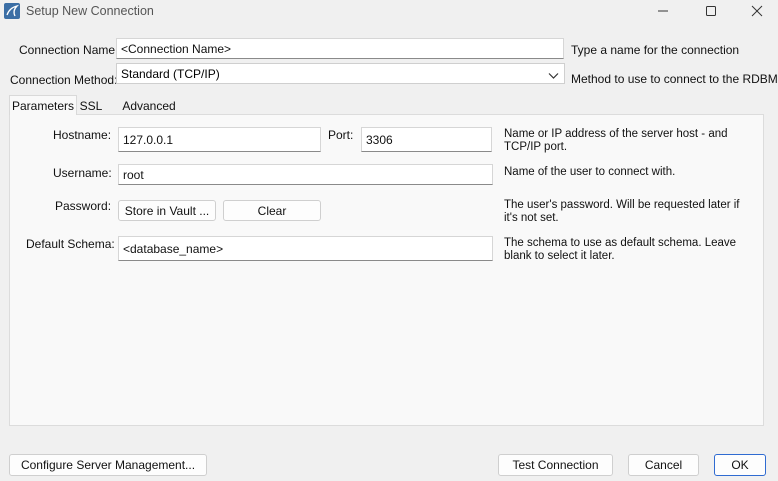 The width and height of the screenshot is (778, 481). What do you see at coordinates (553, 76) in the screenshot?
I see `chevron-down-icon` at bounding box center [553, 76].